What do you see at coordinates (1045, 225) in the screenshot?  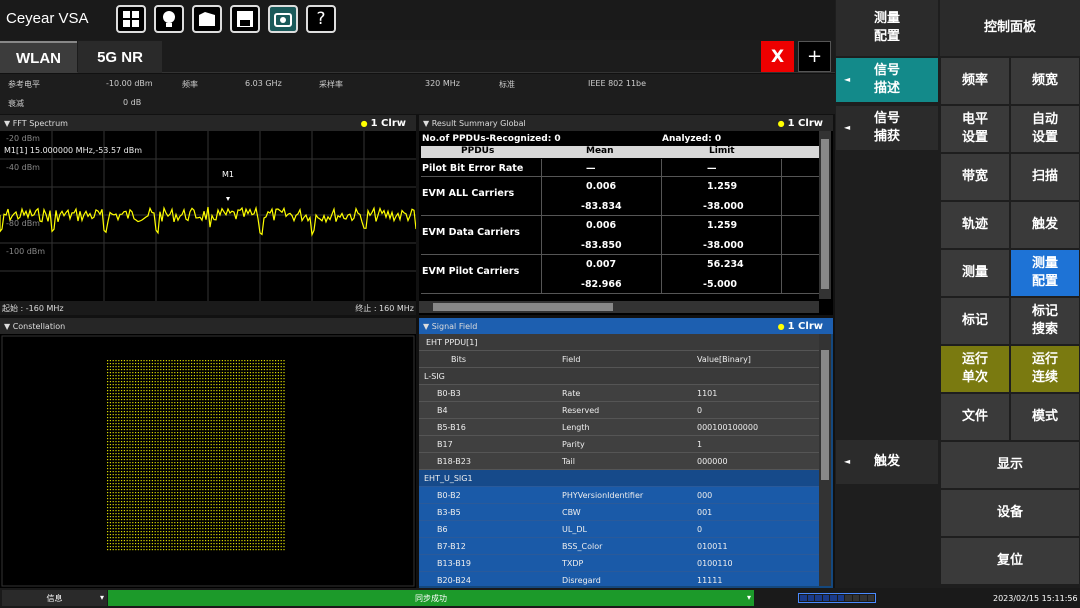 I see `trigger-button: 触发` at bounding box center [1045, 225].